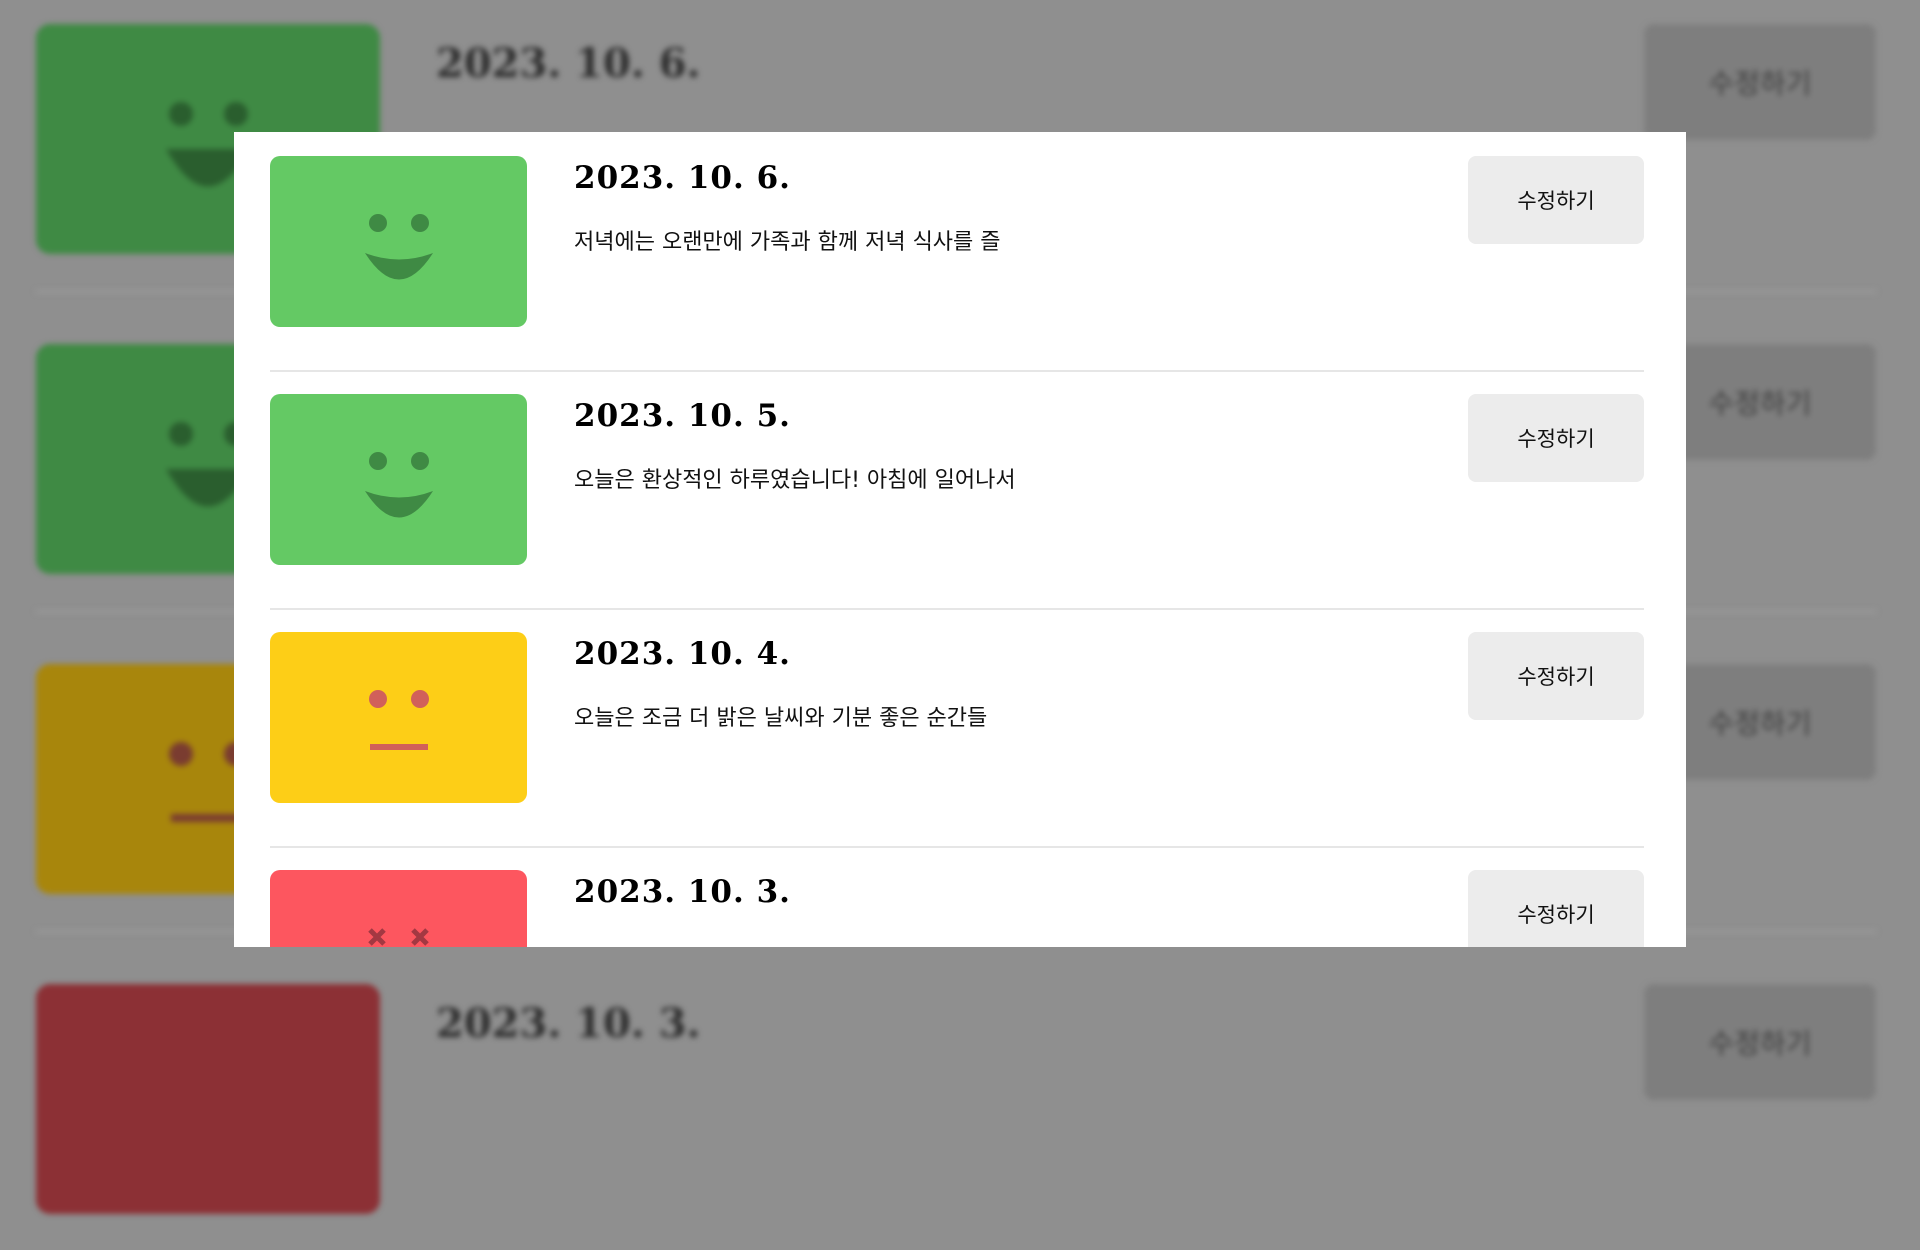 Image resolution: width=1920 pixels, height=1250 pixels. What do you see at coordinates (795, 480) in the screenshot?
I see `entry-content: 오늘은 환상적인 하루였습니다! 아침에 일어나서` at bounding box center [795, 480].